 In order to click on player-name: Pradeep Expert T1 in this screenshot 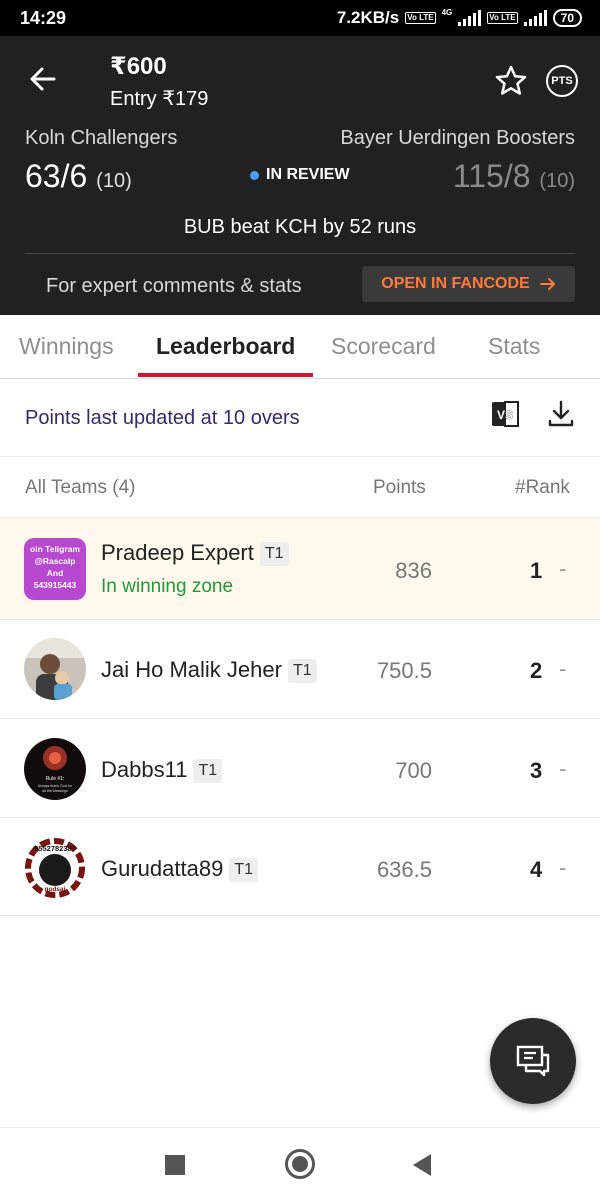, I will do `click(195, 553)`.